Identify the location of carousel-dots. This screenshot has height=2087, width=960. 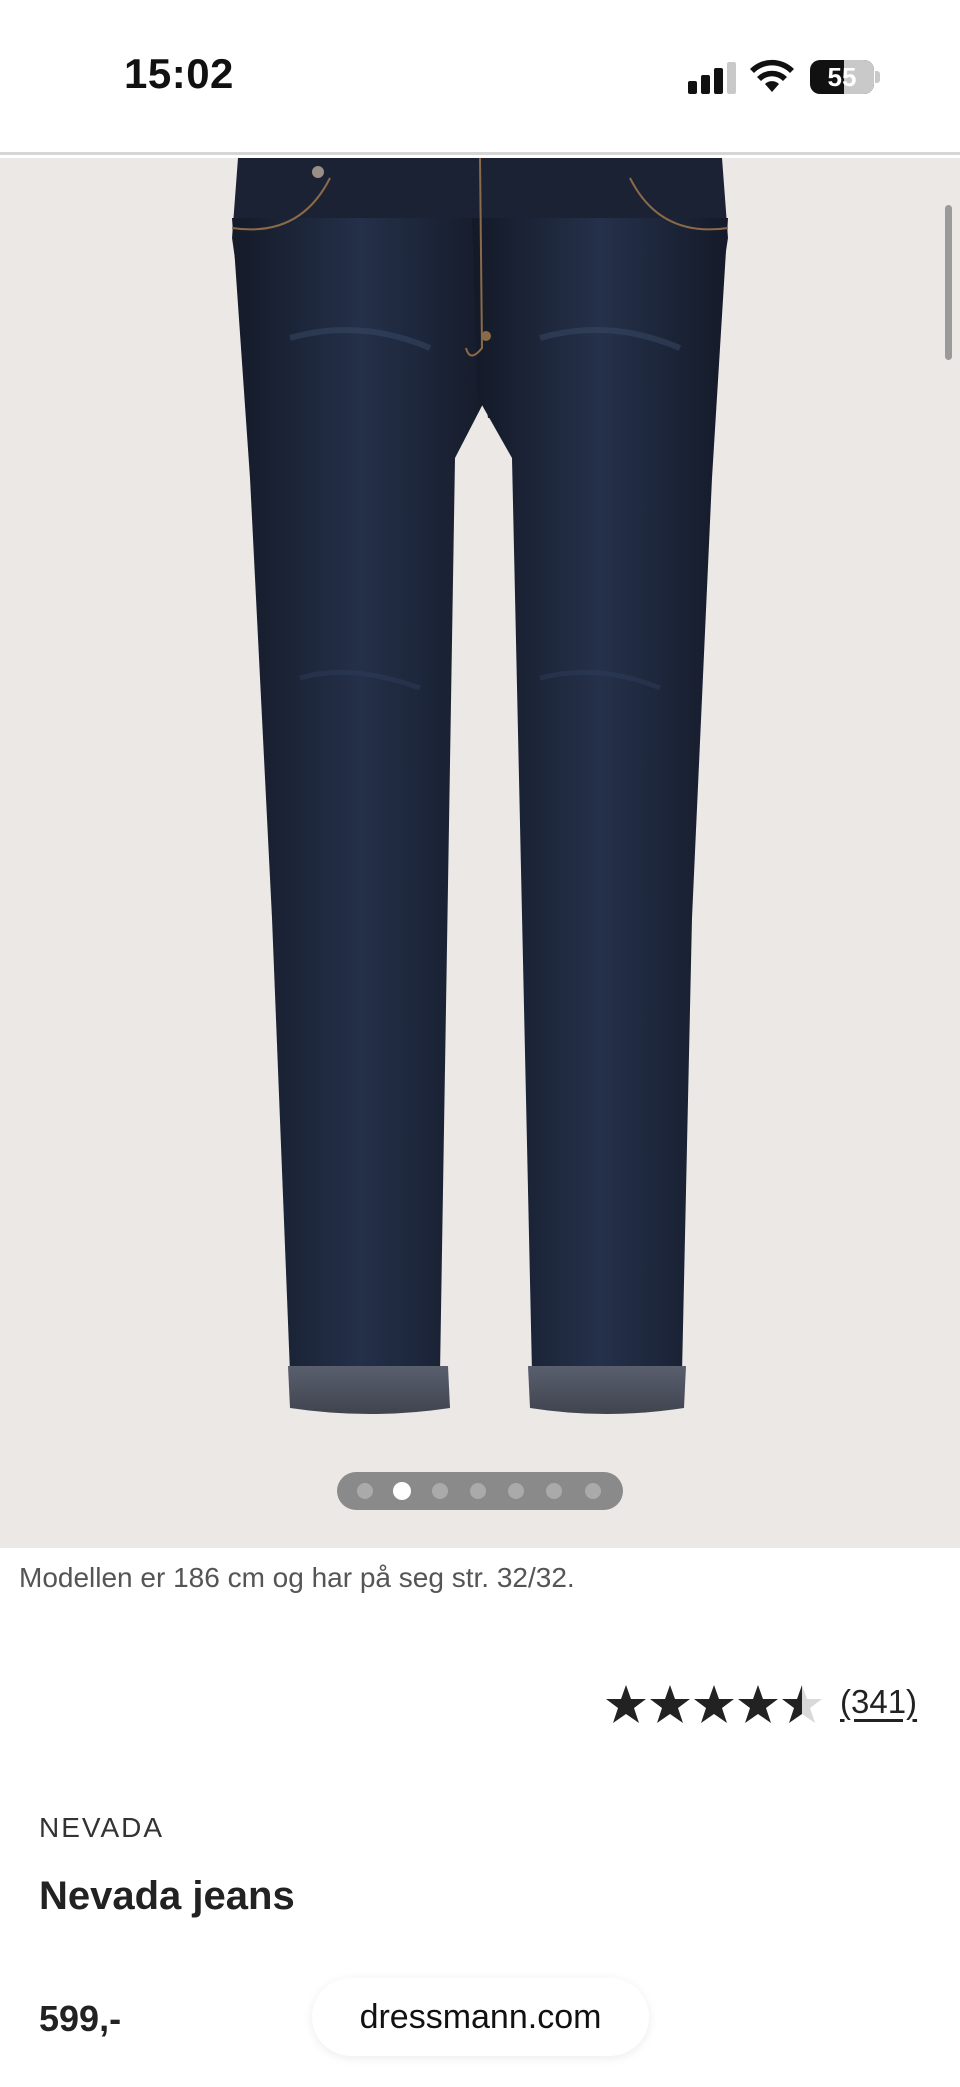
(480, 1491).